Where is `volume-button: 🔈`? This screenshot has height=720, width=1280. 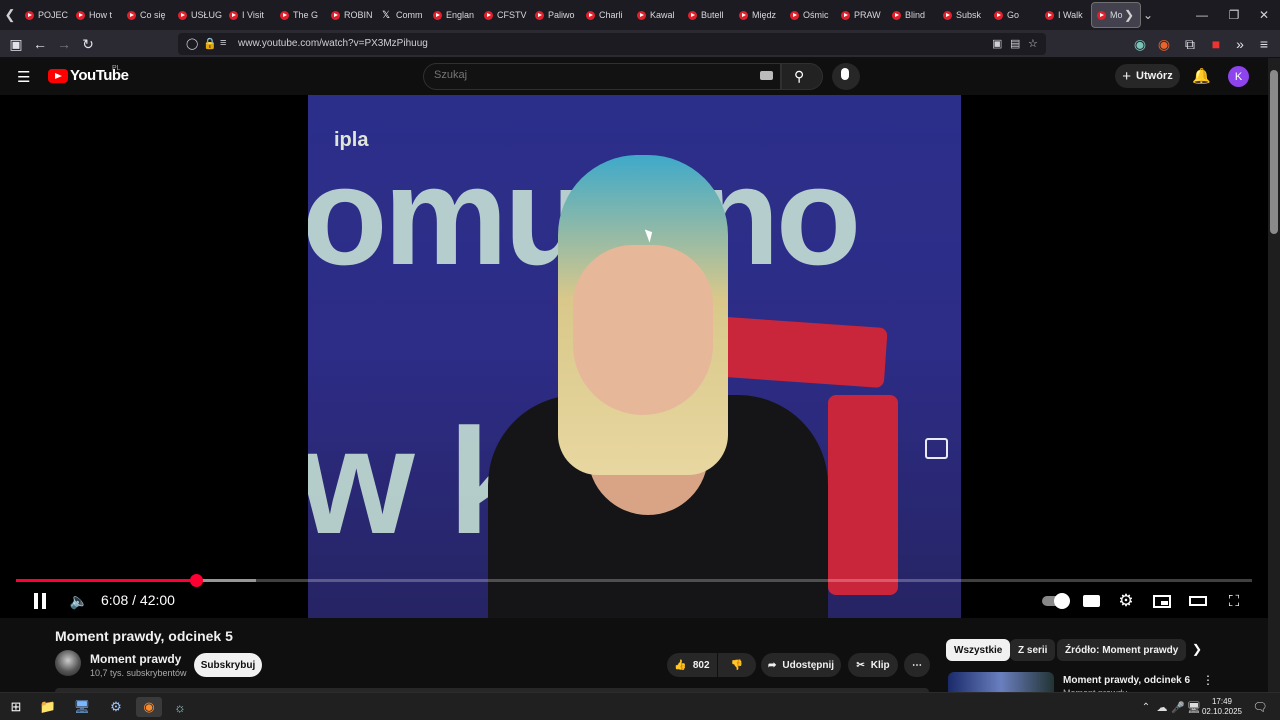
volume-button: 🔈 is located at coordinates (79, 601).